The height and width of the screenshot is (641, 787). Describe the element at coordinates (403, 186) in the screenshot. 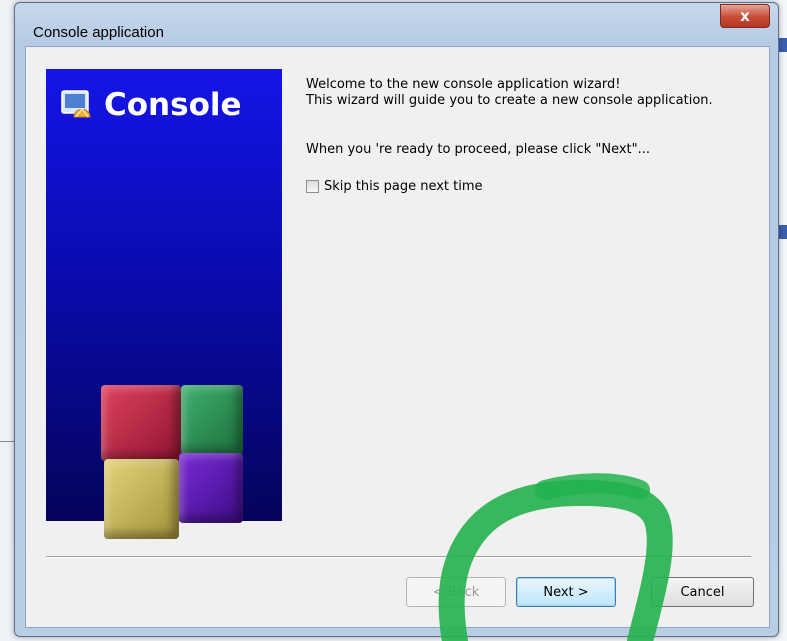

I see `skip-page-label: Skip this page next time` at that location.